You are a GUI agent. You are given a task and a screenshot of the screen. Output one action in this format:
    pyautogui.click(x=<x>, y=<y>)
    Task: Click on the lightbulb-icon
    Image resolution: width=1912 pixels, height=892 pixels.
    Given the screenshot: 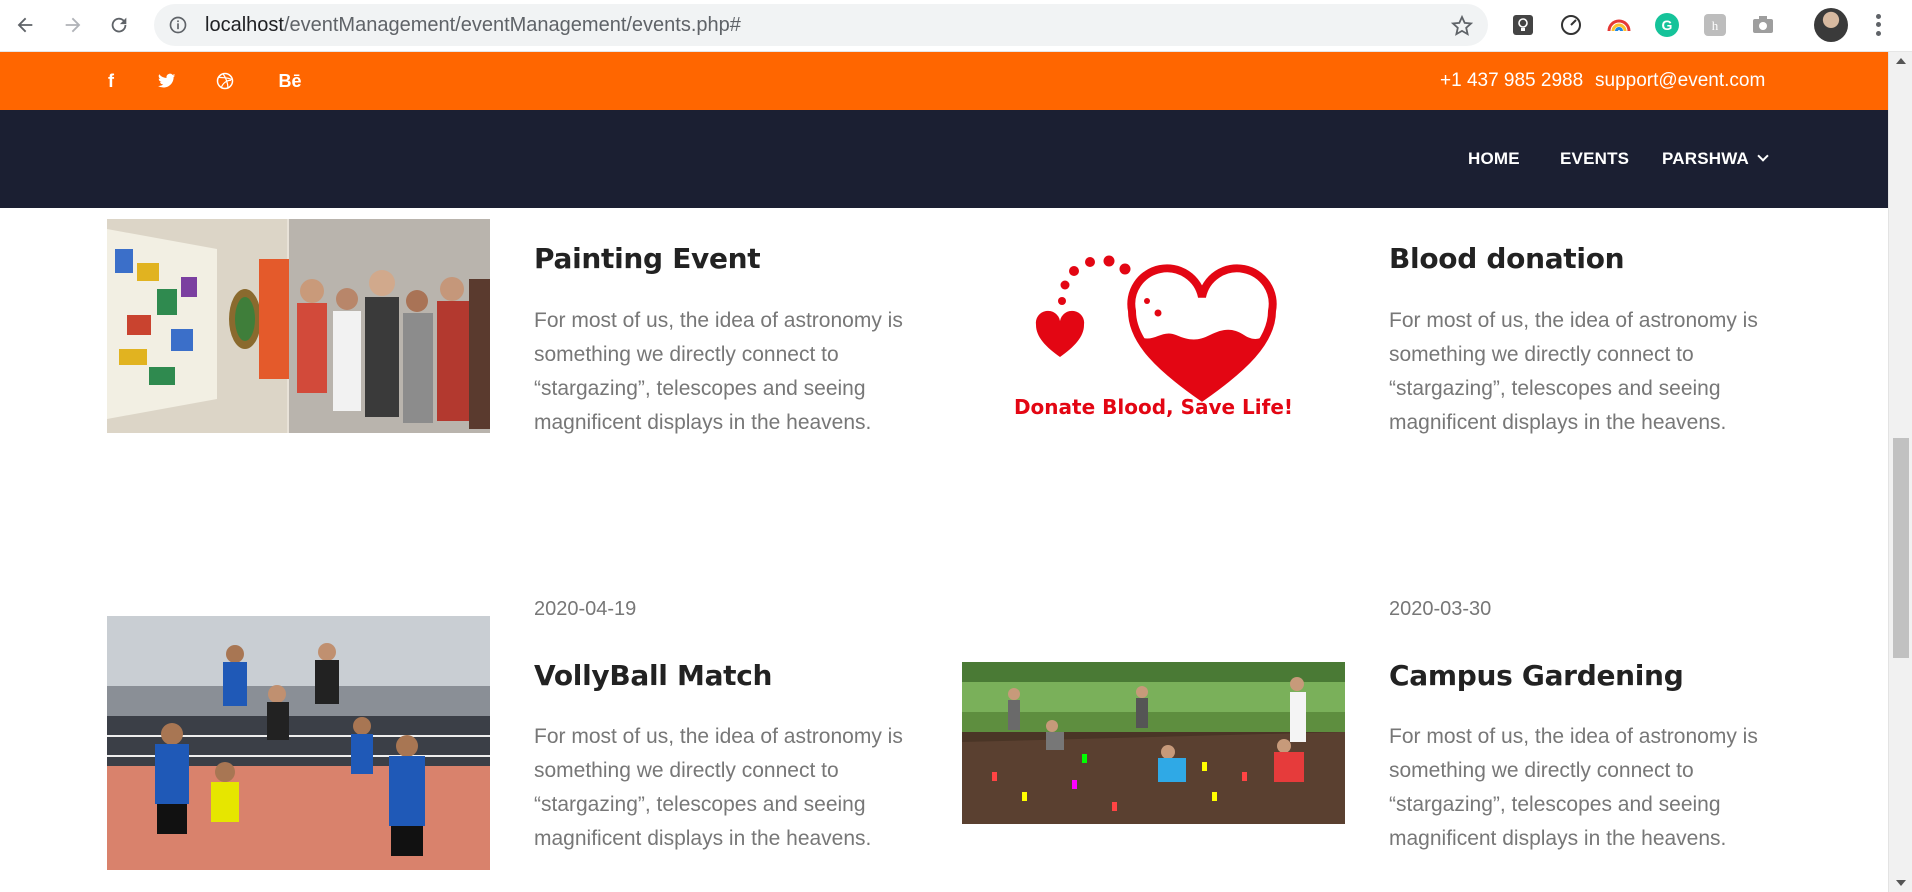 What is the action you would take?
    pyautogui.click(x=1523, y=25)
    